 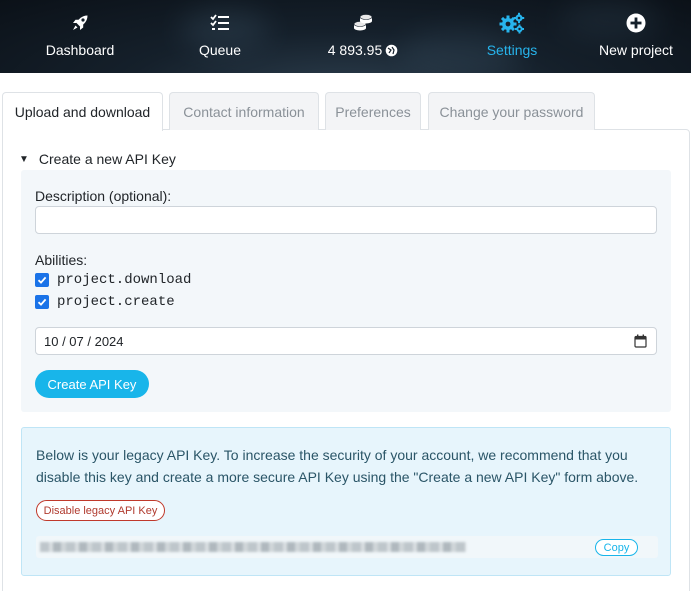 I want to click on ability-project-download: project.download, so click(x=113, y=280).